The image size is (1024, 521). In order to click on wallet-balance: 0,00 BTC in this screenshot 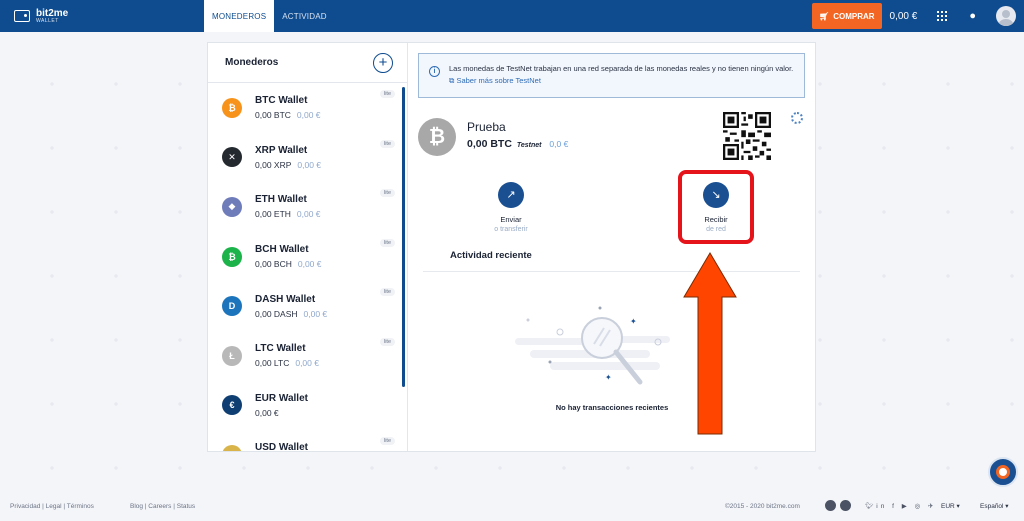, I will do `click(273, 115)`.